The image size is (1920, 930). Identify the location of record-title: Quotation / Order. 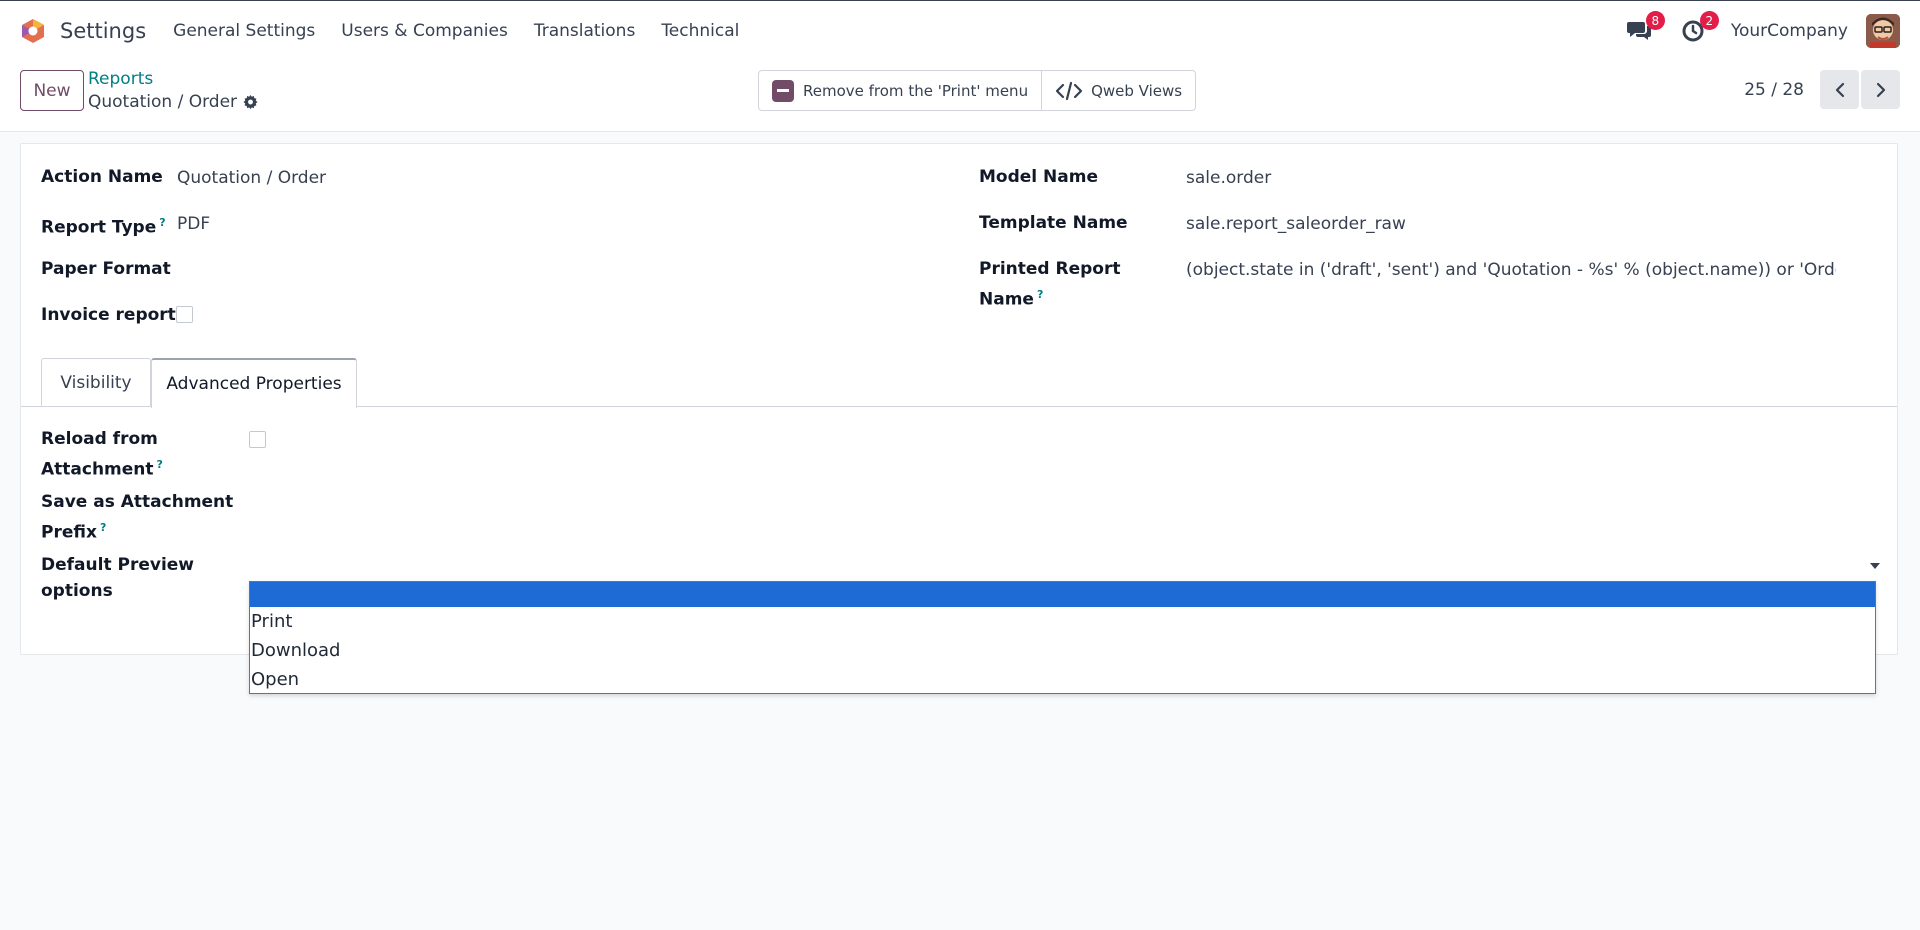
(163, 102).